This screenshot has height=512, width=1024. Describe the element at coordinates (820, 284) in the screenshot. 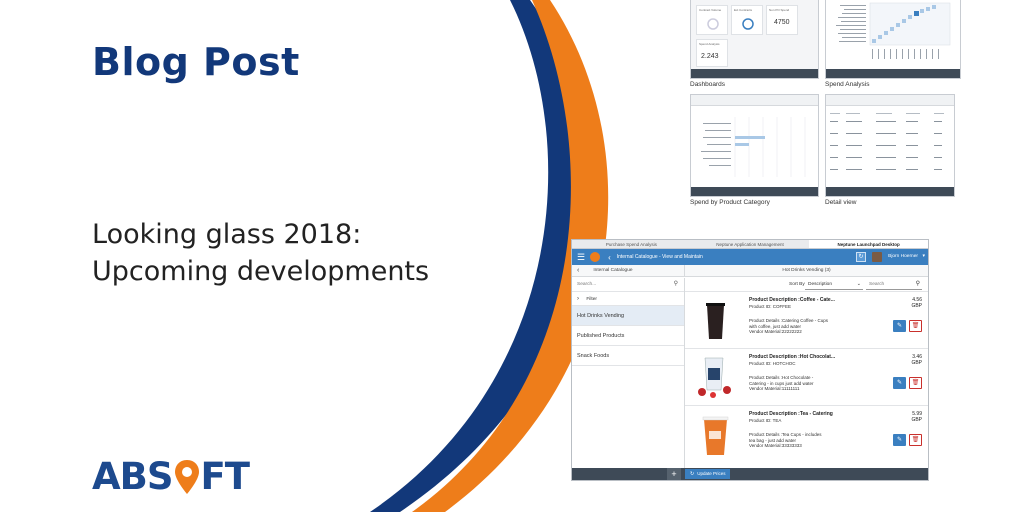

I see `sort-value: Description` at that location.